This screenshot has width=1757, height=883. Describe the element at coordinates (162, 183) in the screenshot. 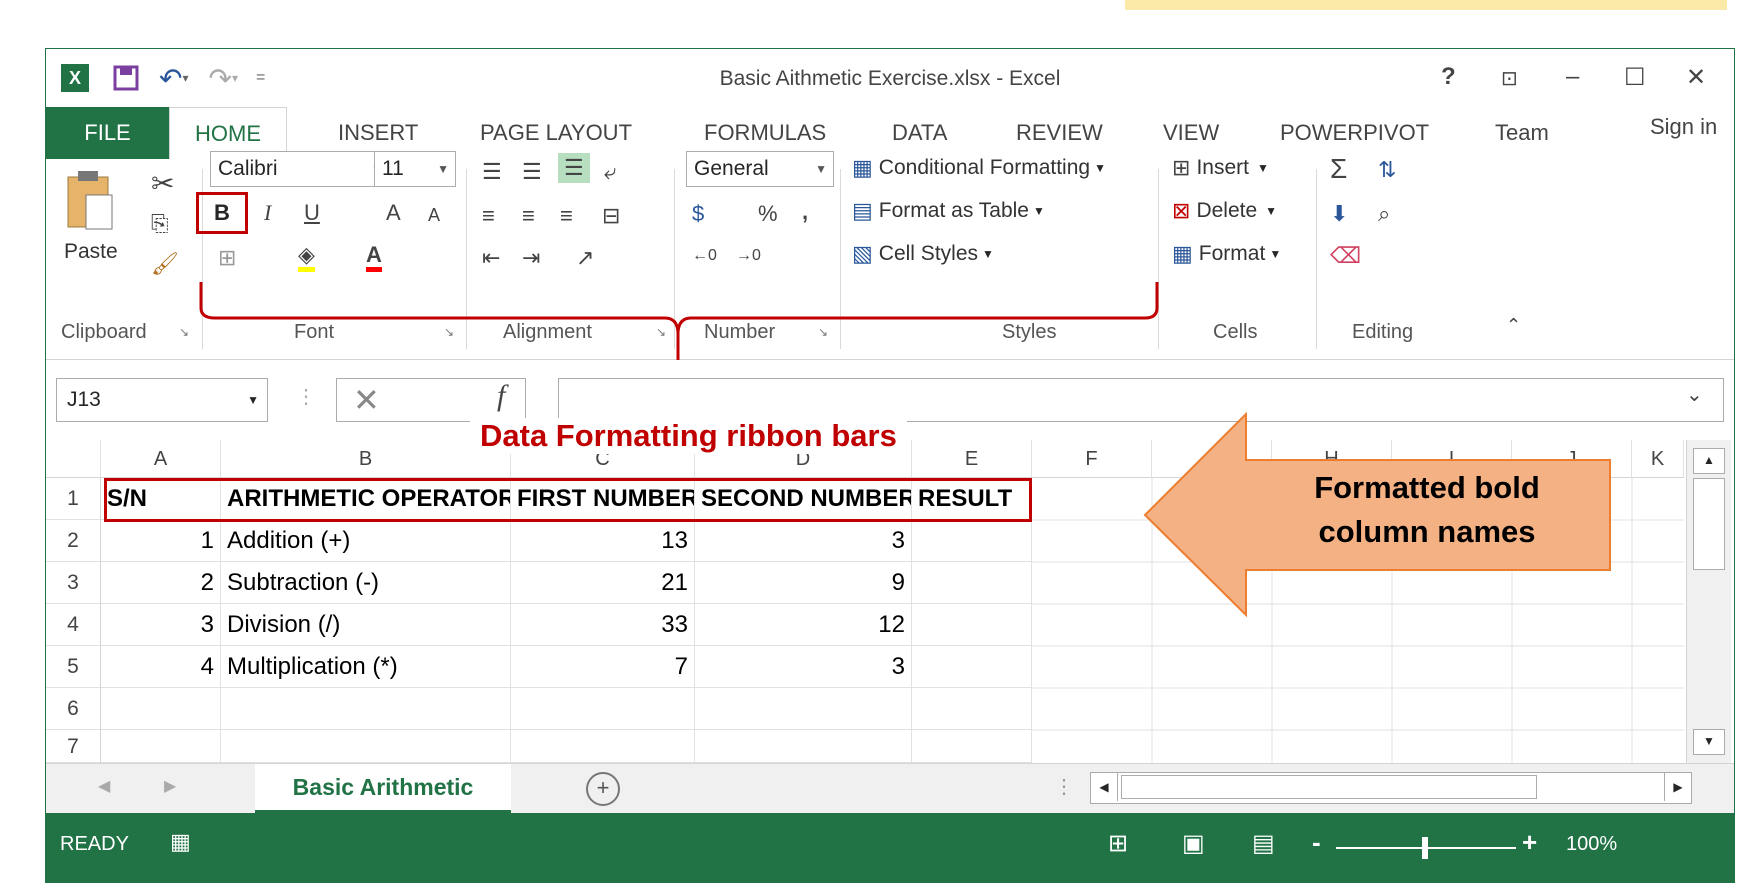

I see `cut-icon: ✂` at that location.